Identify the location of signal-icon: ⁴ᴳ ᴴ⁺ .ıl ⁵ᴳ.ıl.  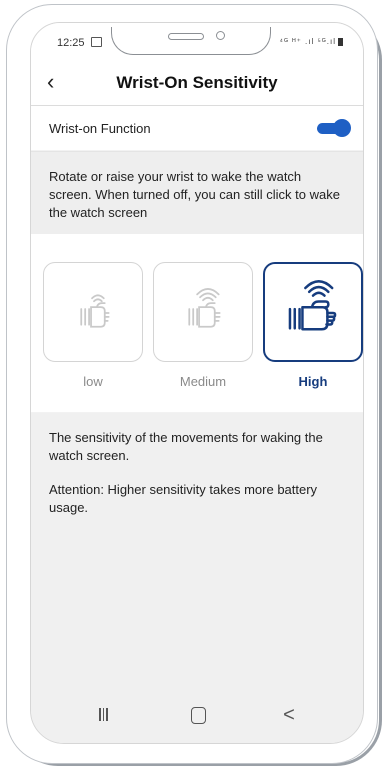
(311, 41).